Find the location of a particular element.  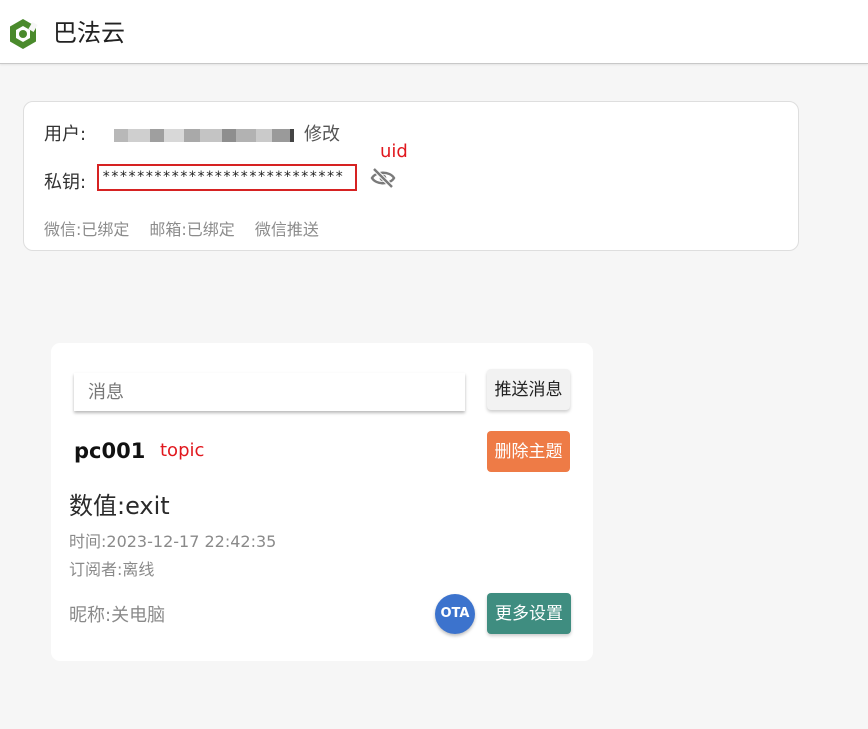

brand-name: 巴法云 is located at coordinates (89, 33).